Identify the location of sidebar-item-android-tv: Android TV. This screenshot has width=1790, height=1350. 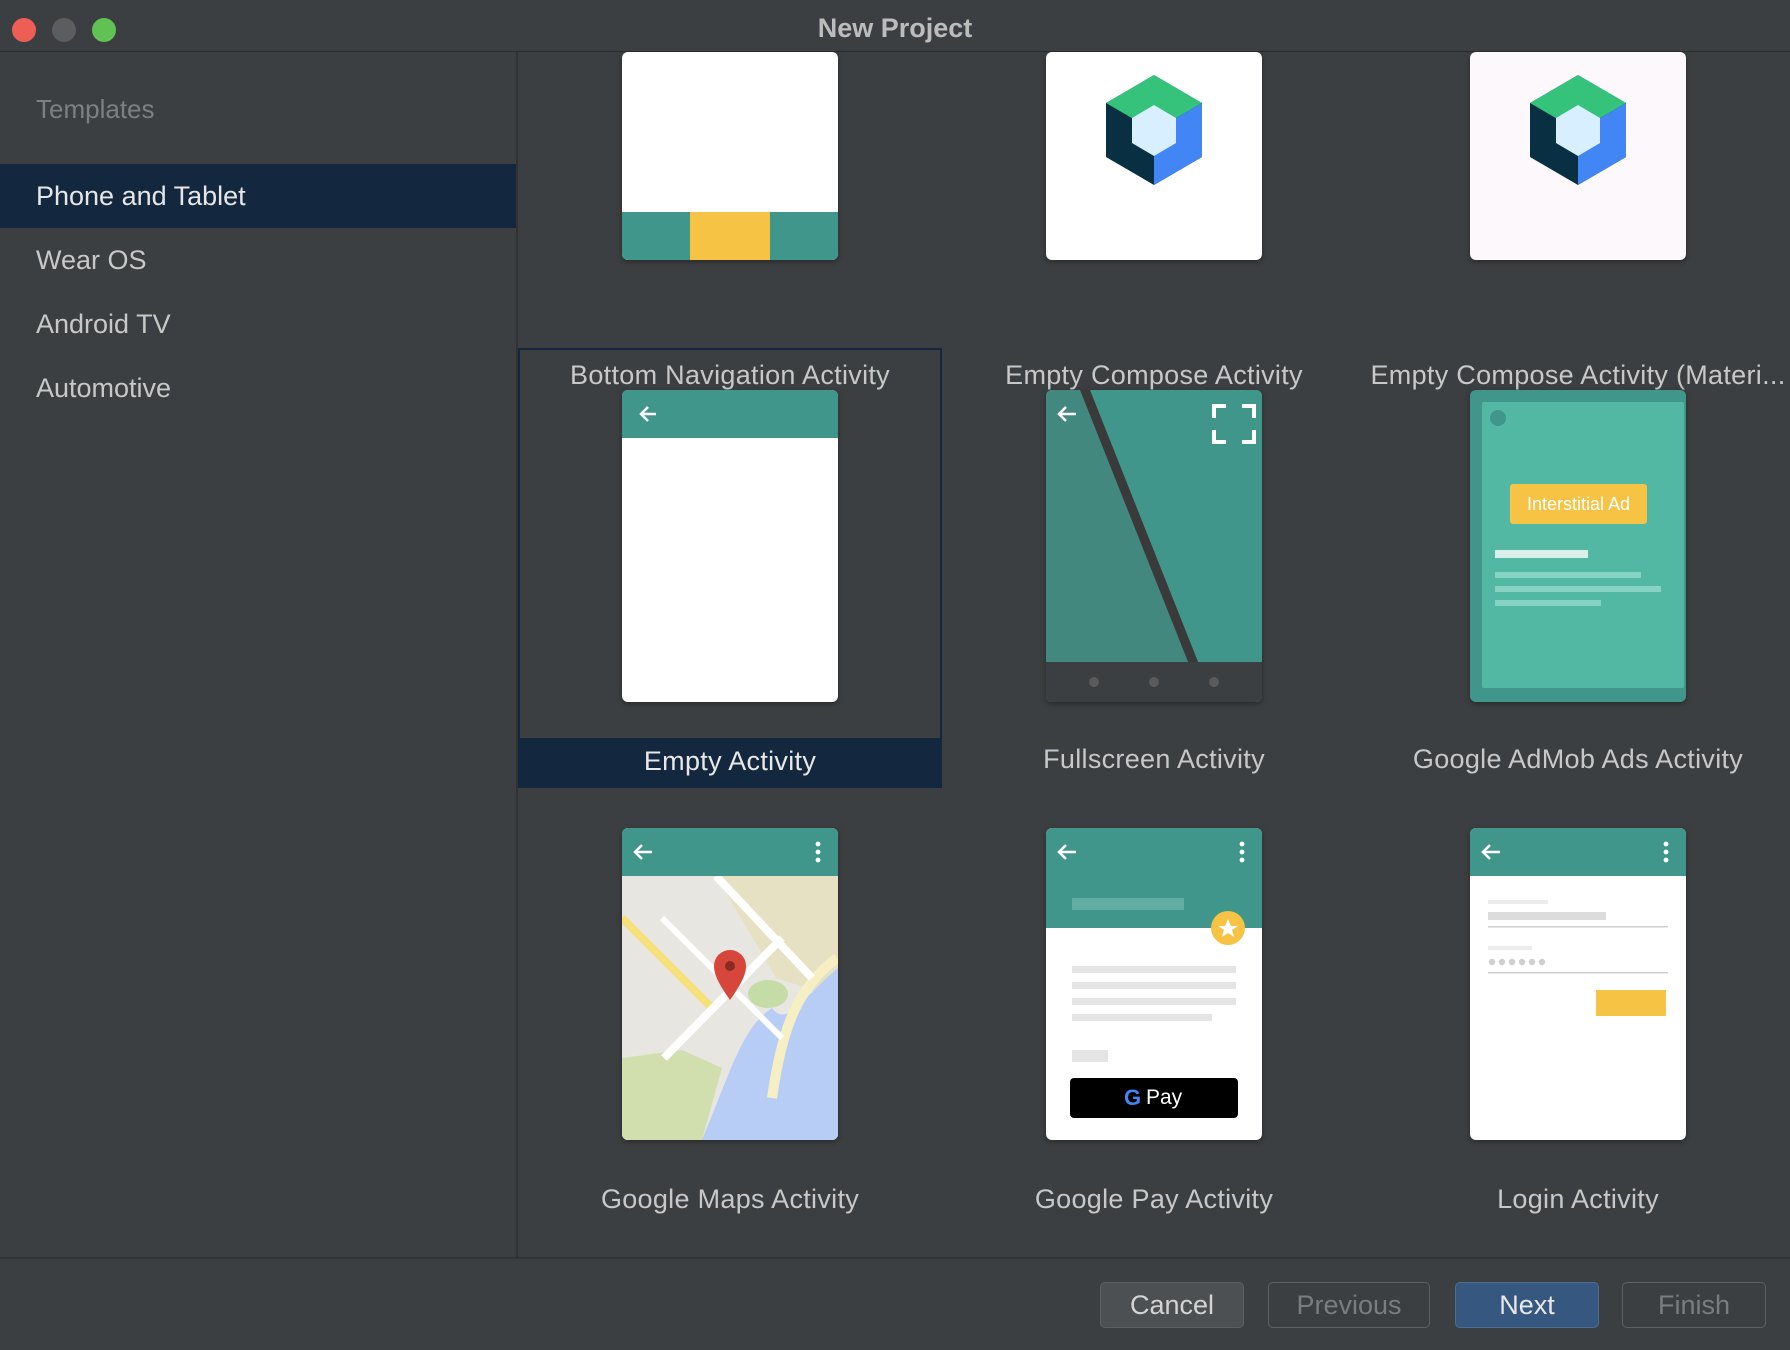
(258, 324).